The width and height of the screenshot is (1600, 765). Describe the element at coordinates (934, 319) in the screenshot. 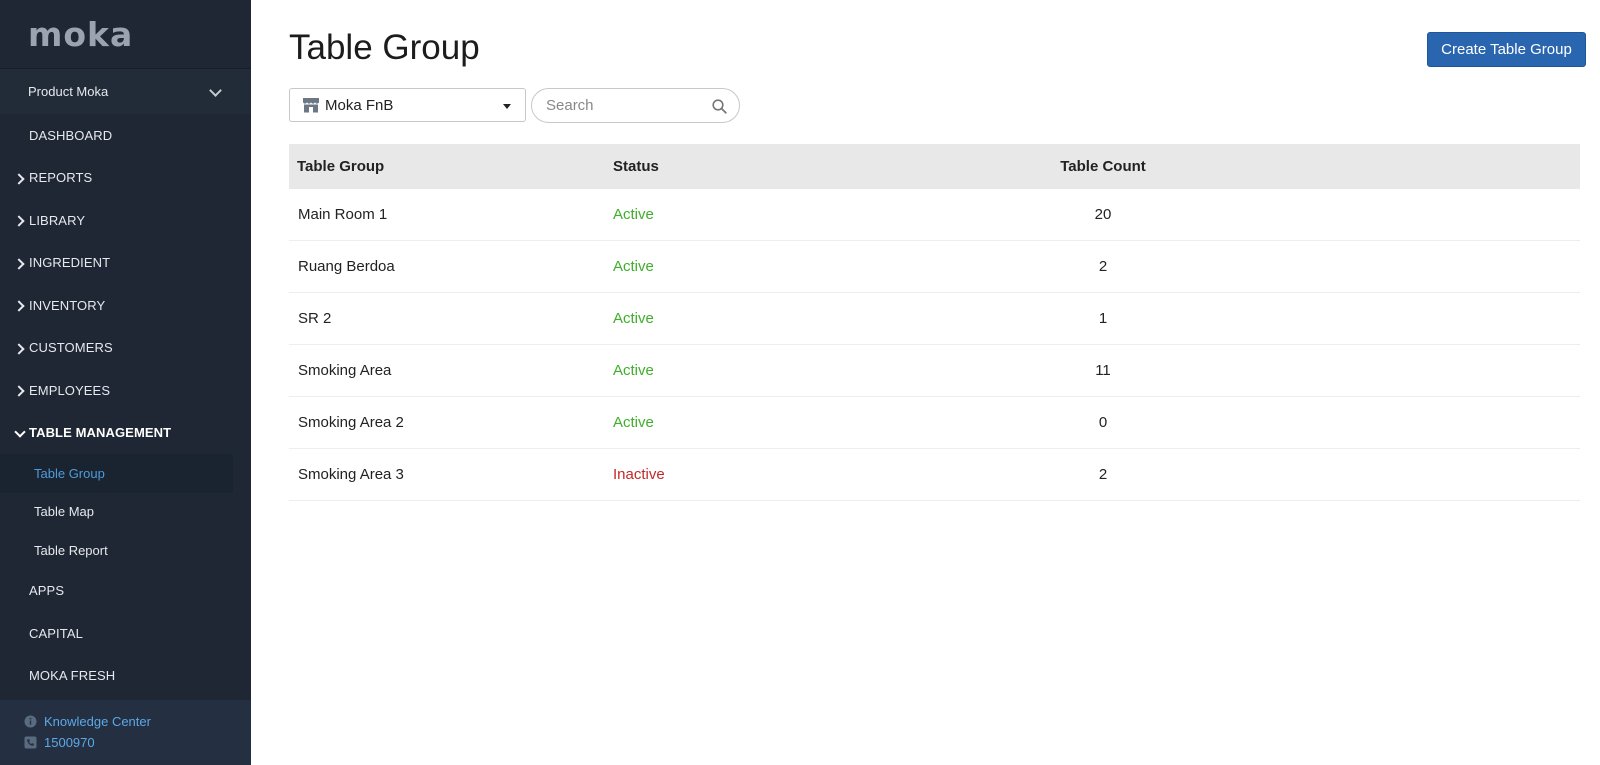

I see `table-row: SR 2 Active 1` at that location.